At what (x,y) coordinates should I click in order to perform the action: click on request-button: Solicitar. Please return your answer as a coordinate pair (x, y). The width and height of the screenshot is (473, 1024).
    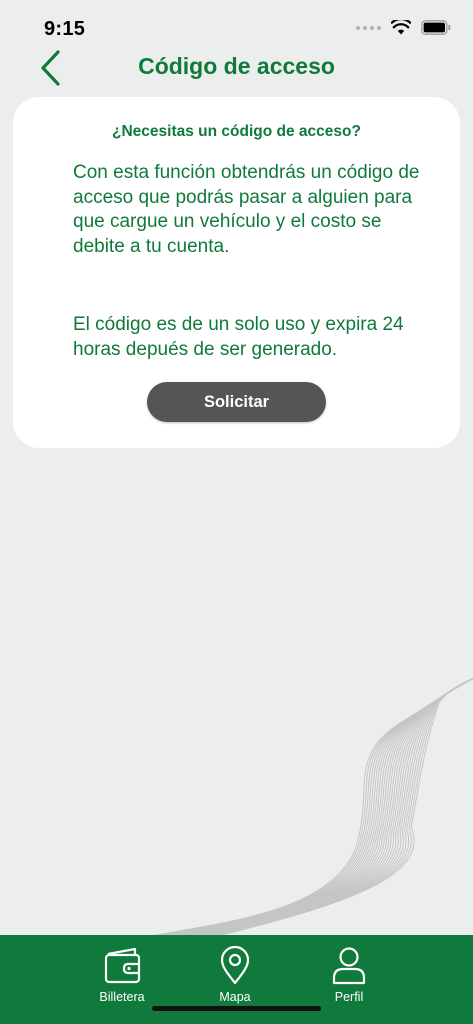
    Looking at the image, I should click on (236, 402).